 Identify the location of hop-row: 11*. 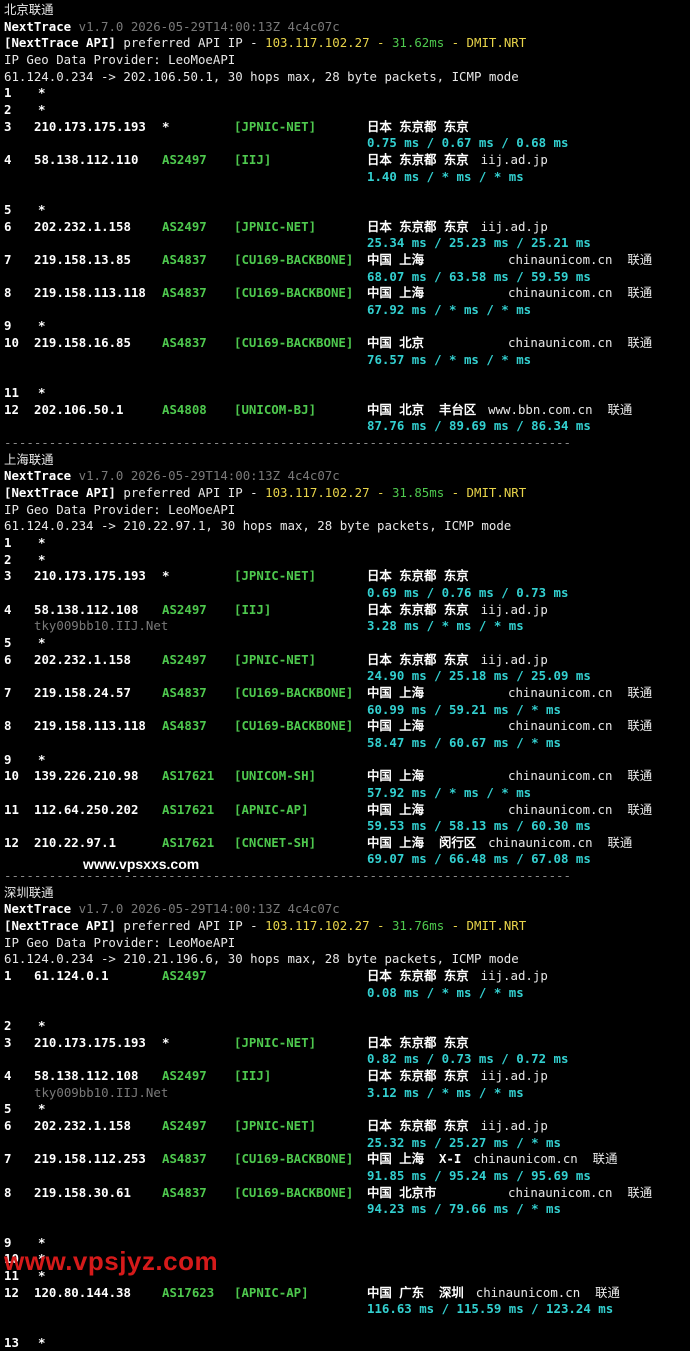
(345, 393).